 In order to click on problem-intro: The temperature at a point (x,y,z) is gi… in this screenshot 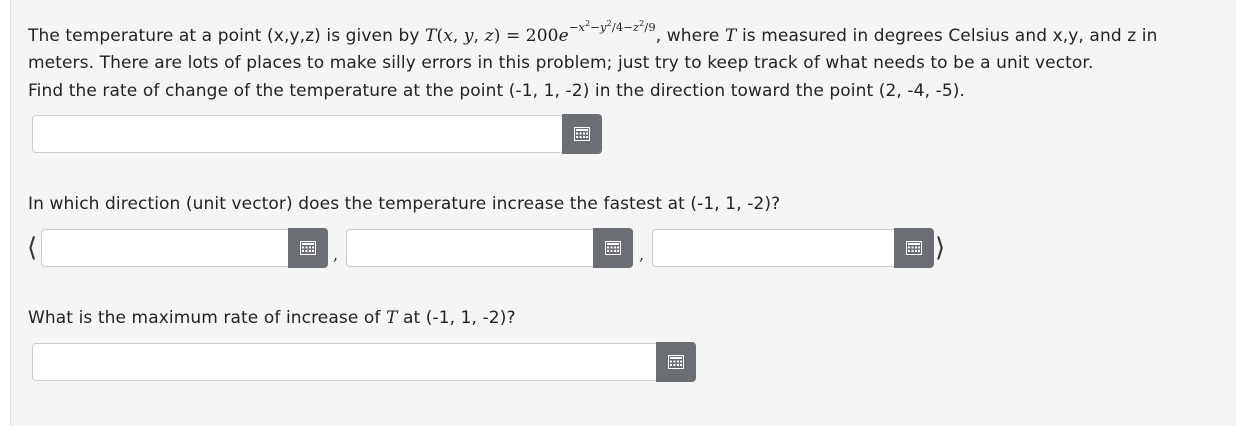, I will do `click(224, 36)`.